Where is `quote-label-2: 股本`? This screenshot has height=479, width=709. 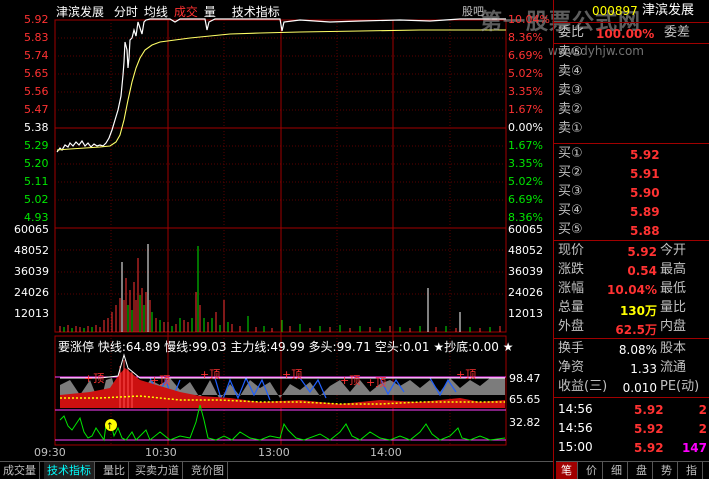 quote-label-2: 股本 is located at coordinates (673, 348).